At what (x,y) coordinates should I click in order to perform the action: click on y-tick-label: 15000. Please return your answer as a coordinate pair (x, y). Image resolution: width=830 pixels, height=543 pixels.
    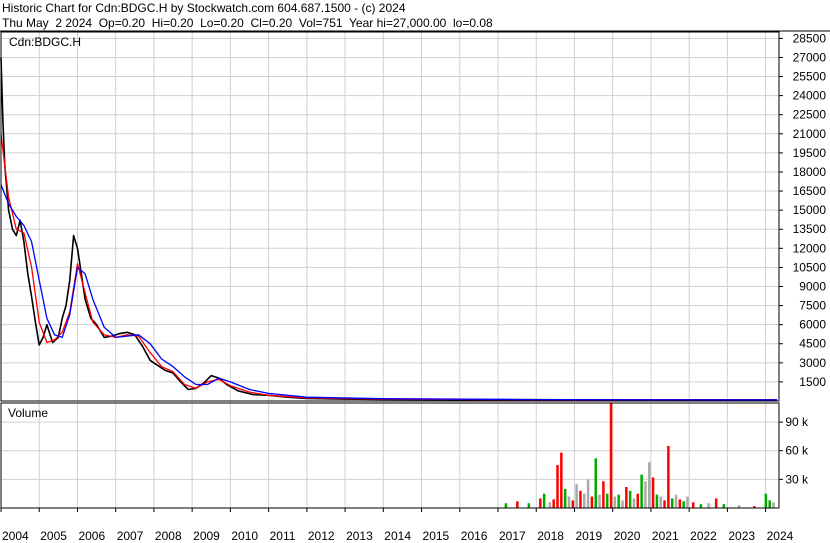
    Looking at the image, I should click on (810, 210).